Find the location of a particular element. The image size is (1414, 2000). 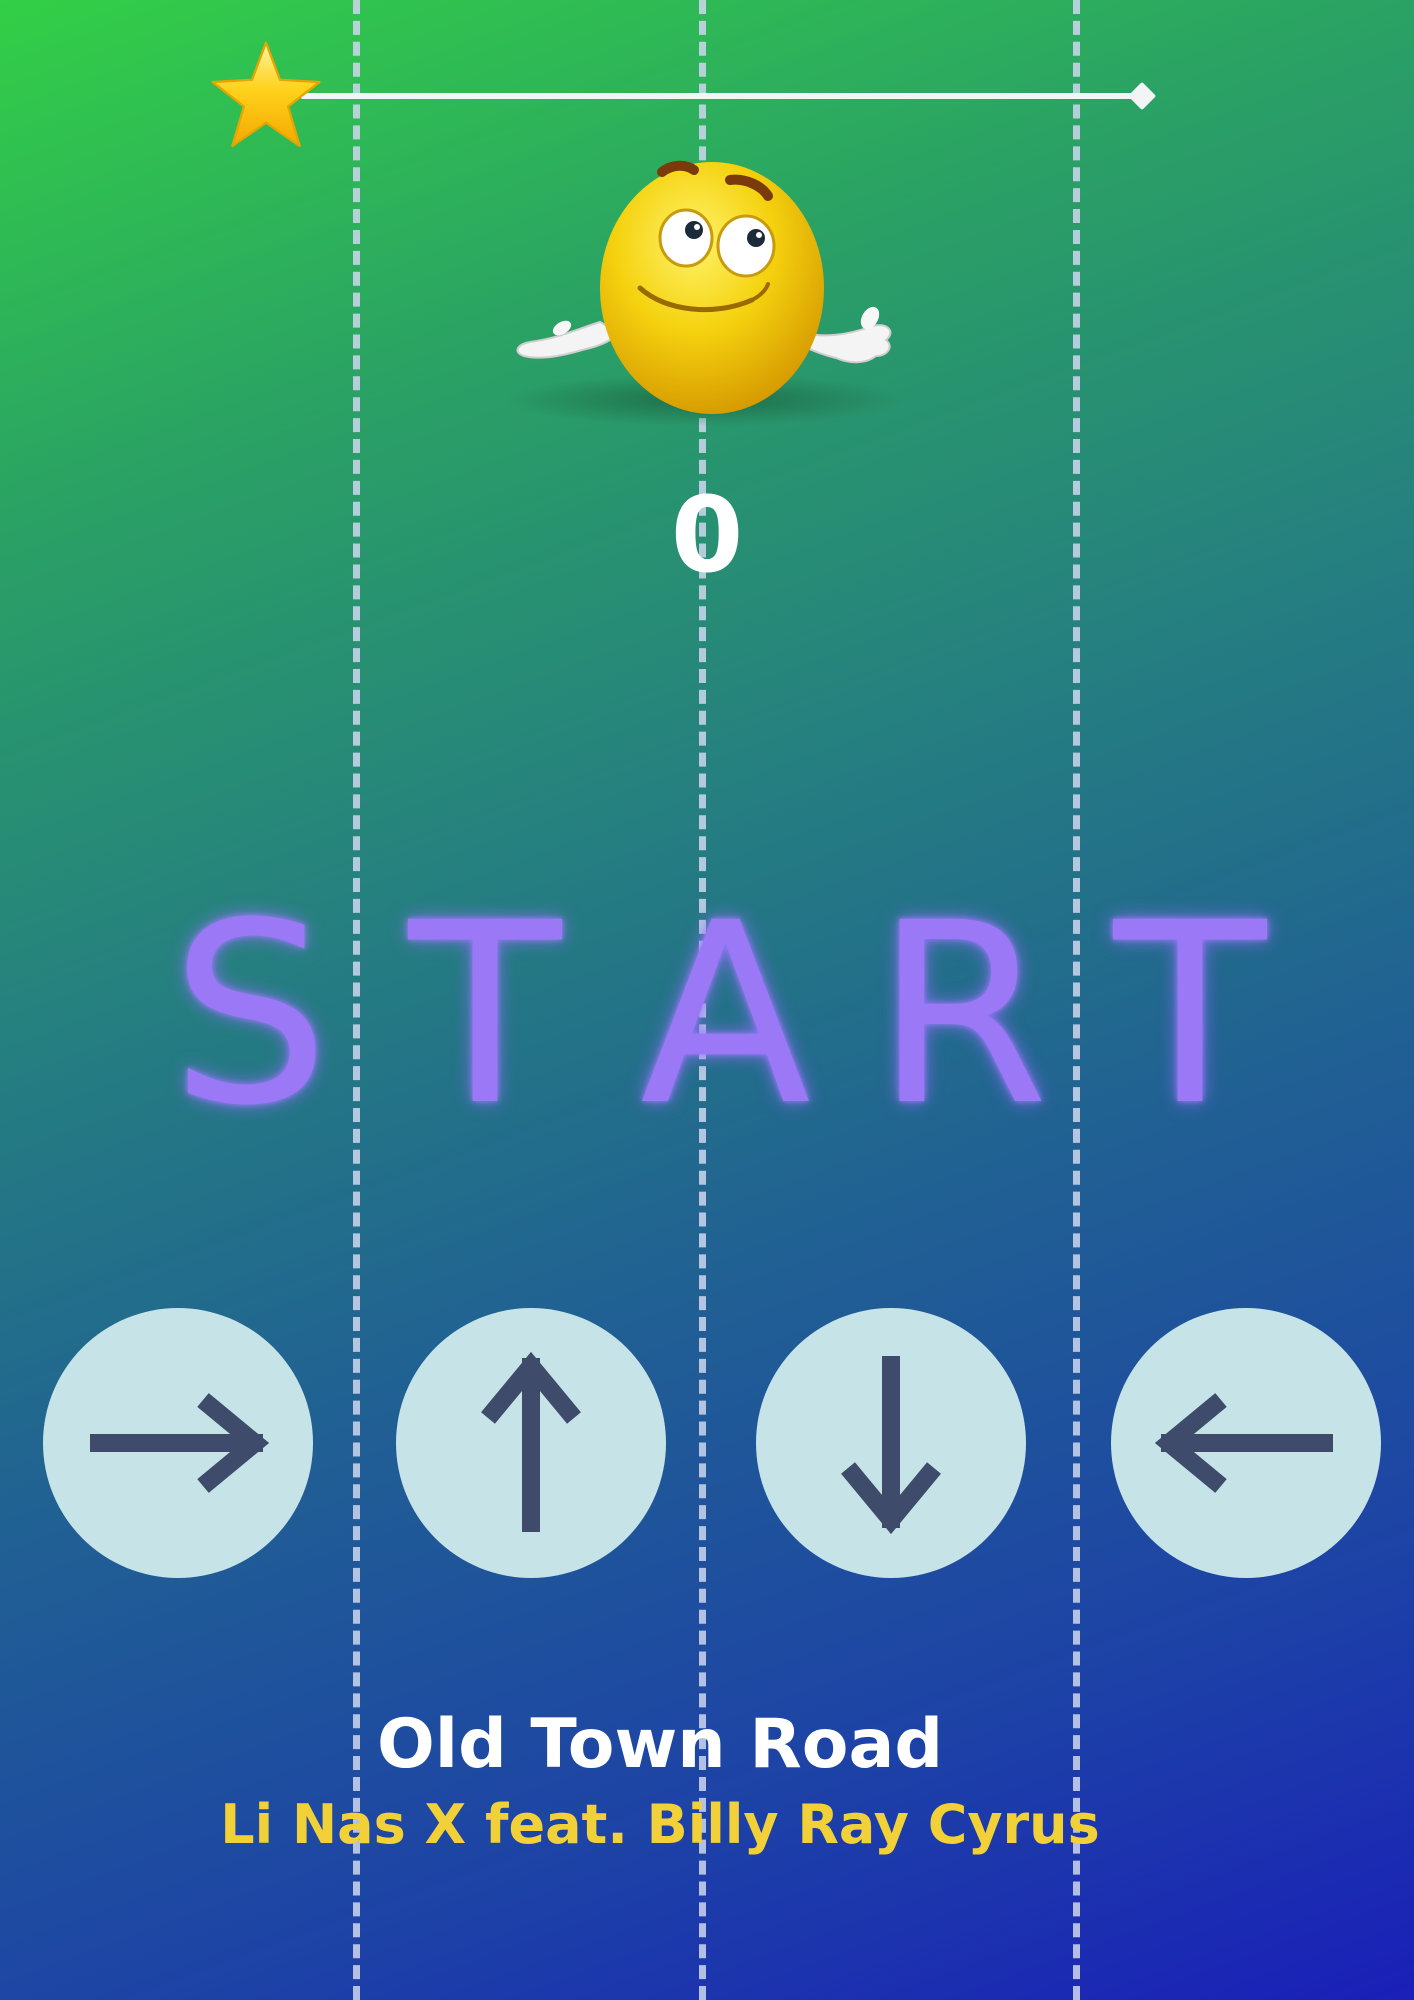

down-arrow-icon is located at coordinates (891, 1445).